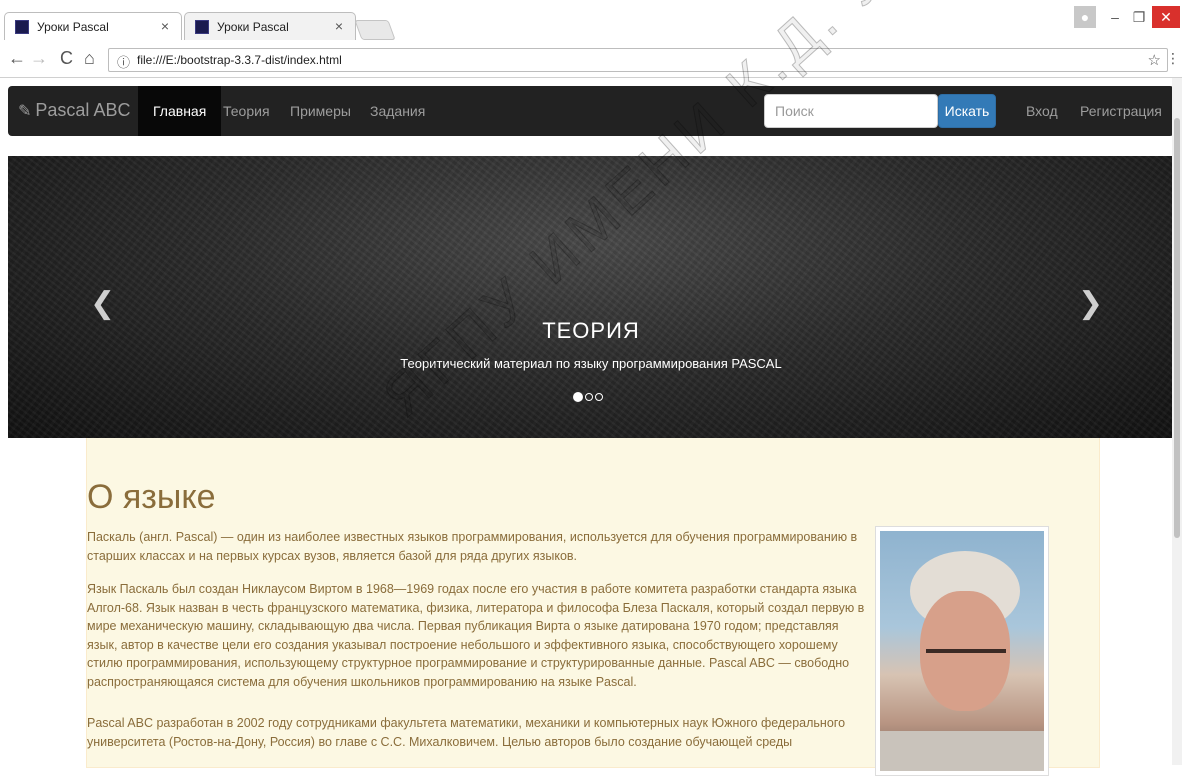 The image size is (1182, 776). Describe the element at coordinates (375, 30) in the screenshot. I see `new-tab-button` at that location.